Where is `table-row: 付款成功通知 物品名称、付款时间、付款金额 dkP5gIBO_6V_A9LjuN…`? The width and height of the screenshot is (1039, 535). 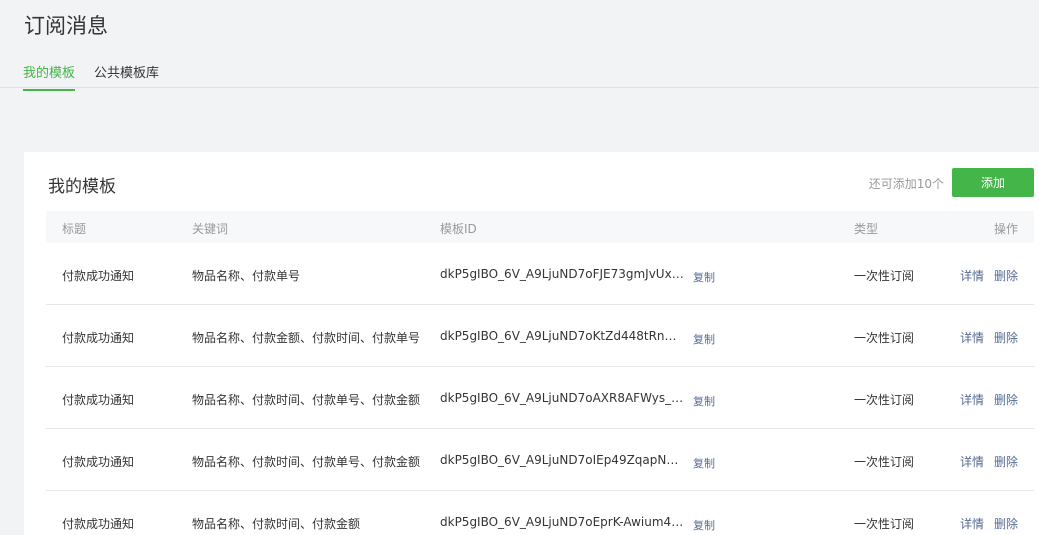
table-row: 付款成功通知 物品名称、付款时间、付款金额 dkP5gIBO_6V_A9LjuN… is located at coordinates (540, 513).